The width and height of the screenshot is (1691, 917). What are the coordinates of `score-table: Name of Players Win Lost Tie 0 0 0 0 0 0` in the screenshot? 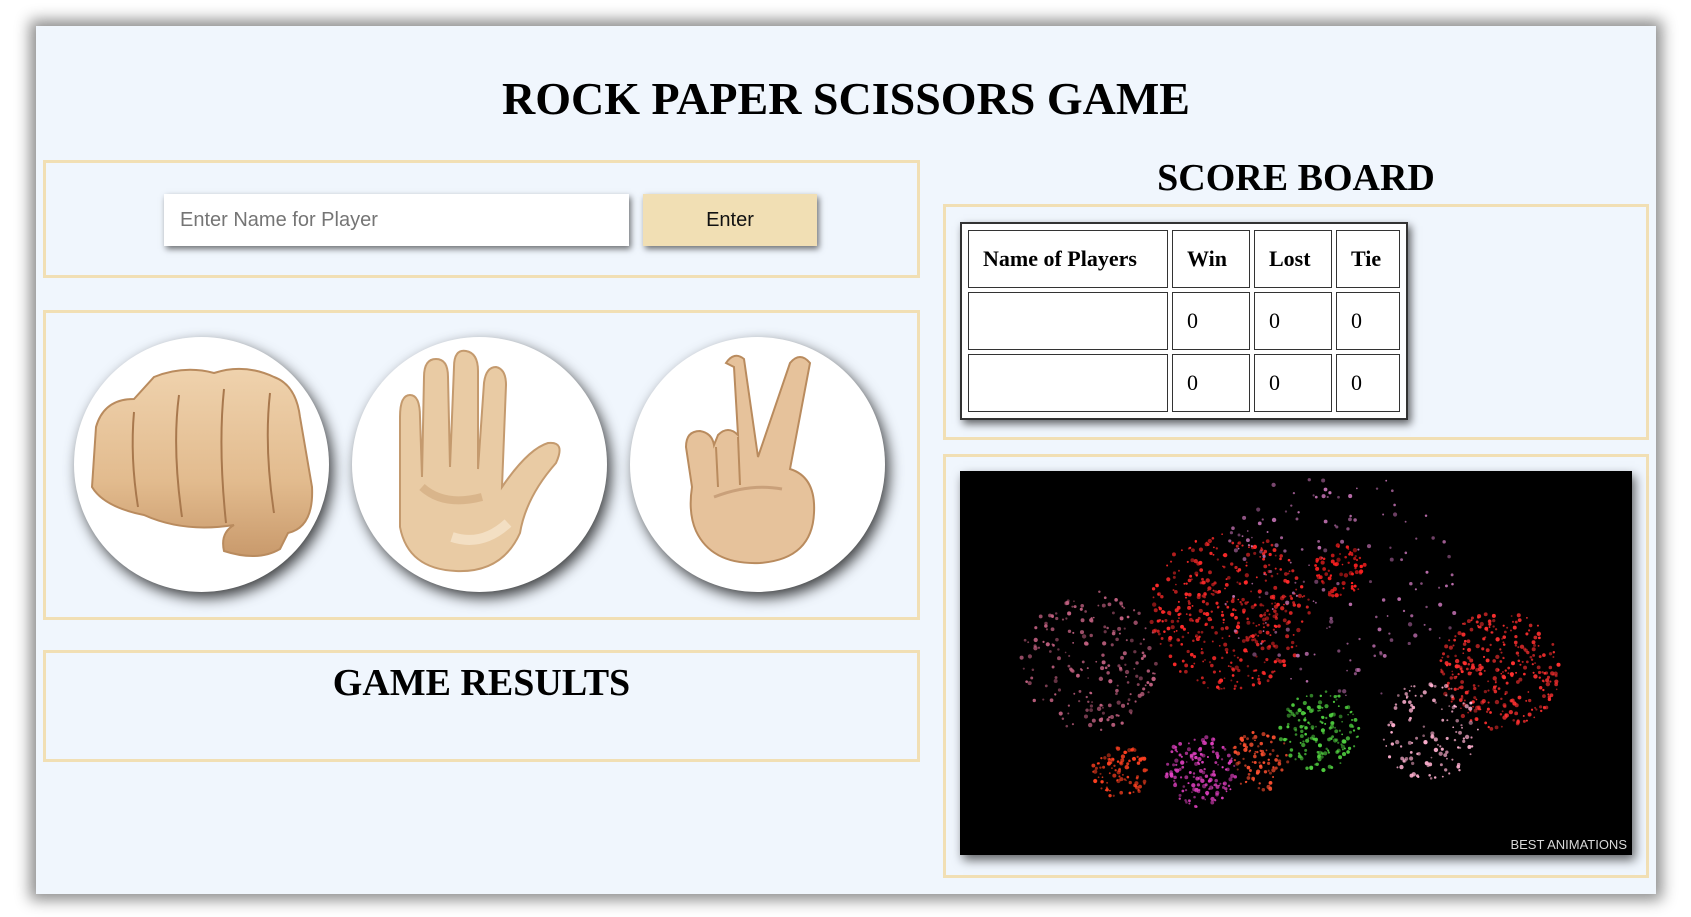 It's located at (1184, 321).